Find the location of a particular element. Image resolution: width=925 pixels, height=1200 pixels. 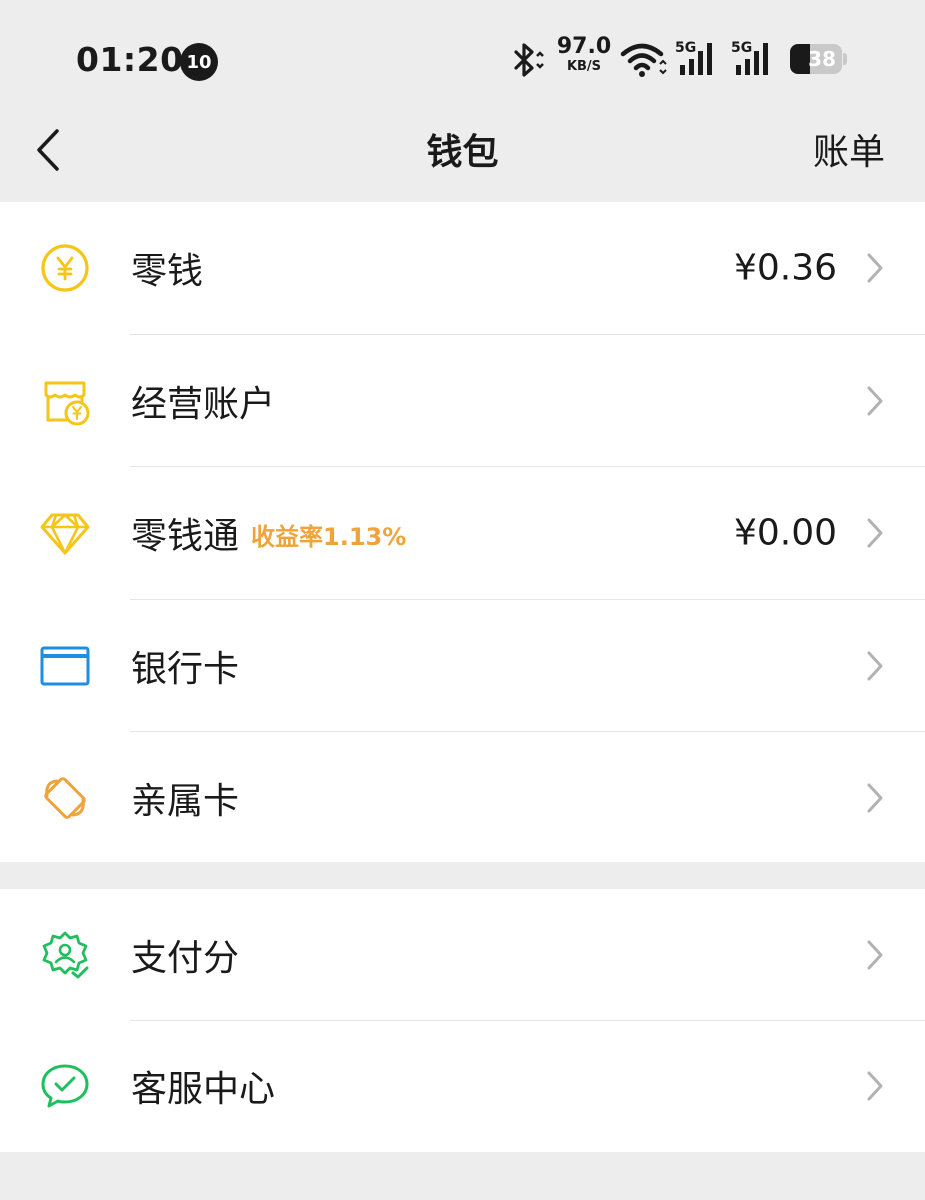

network-speed: 97.0 KB/S is located at coordinates (584, 54).